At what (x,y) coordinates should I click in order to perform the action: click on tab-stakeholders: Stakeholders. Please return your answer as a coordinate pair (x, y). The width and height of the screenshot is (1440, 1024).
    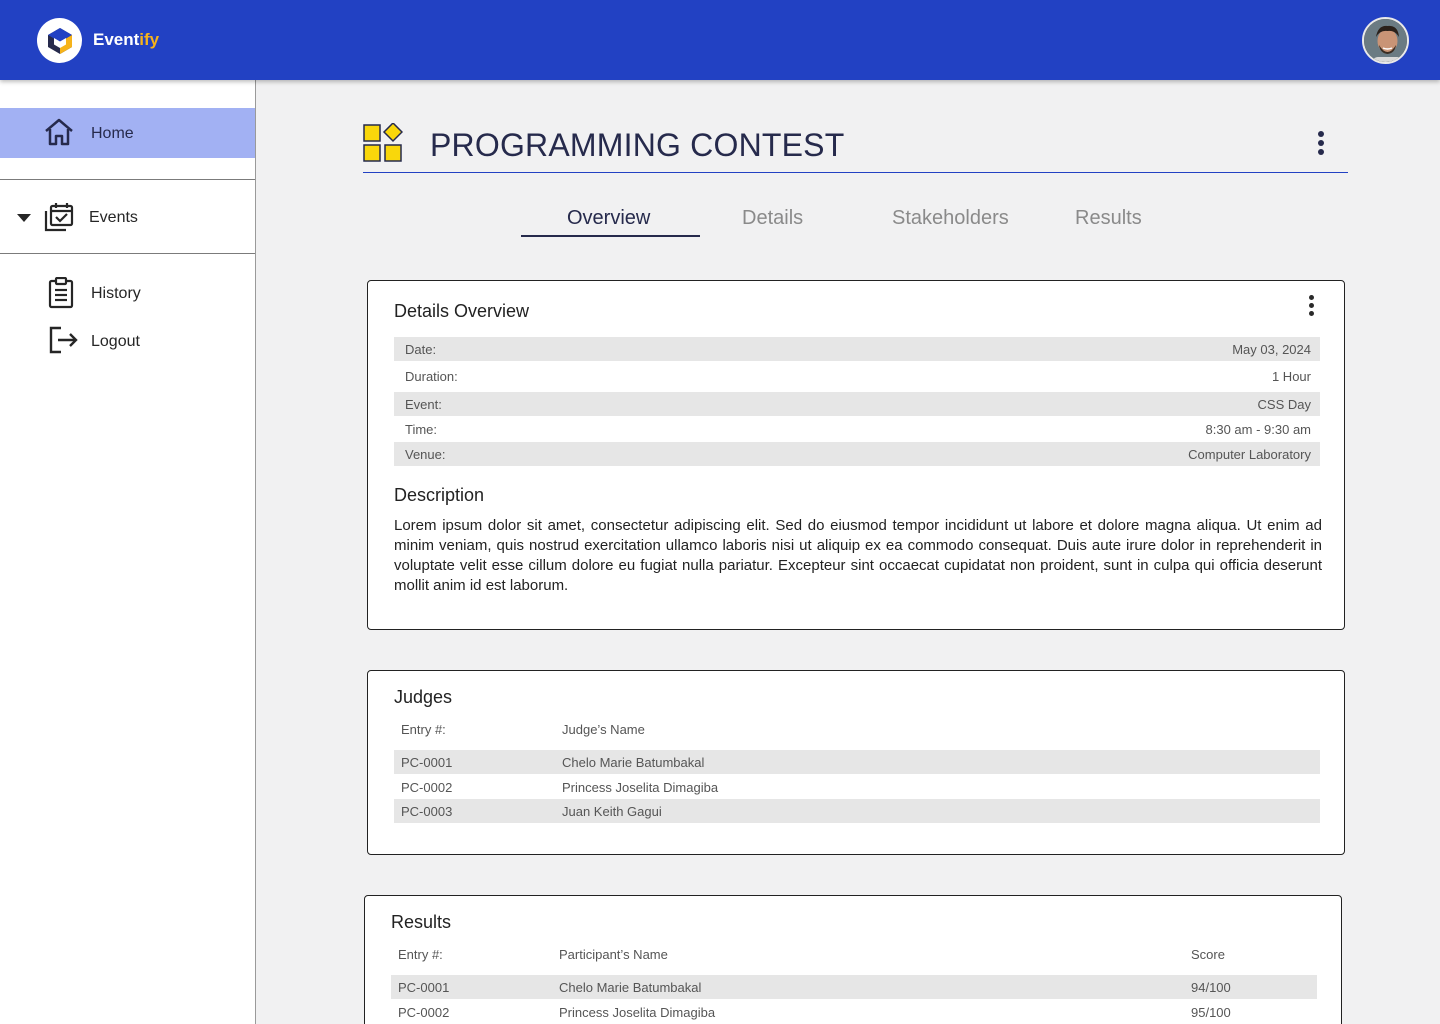
    Looking at the image, I should click on (950, 218).